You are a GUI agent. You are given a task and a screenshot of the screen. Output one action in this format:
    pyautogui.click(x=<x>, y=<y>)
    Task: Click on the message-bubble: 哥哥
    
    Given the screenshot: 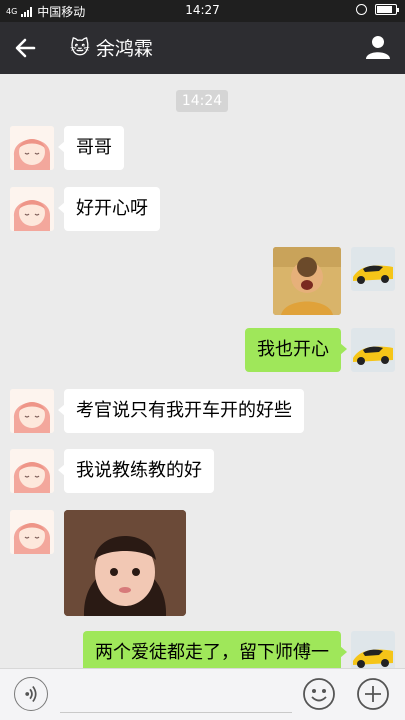 What is the action you would take?
    pyautogui.click(x=91, y=148)
    